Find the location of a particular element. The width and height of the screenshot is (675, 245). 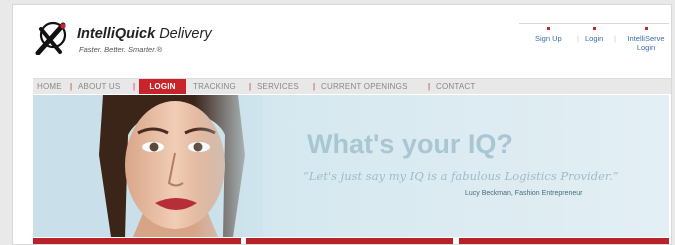

nav-current-openings: CURRENT OPENINGS is located at coordinates (364, 86).